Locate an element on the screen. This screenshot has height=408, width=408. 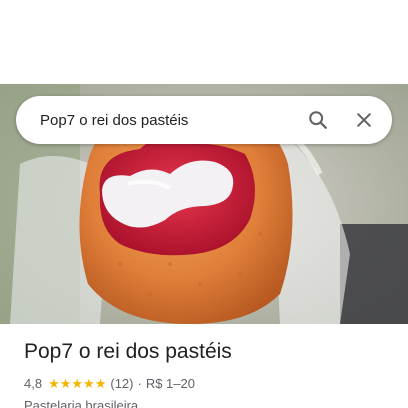
star-rating: ★ ★ ★ ★ ★ is located at coordinates (77, 383).